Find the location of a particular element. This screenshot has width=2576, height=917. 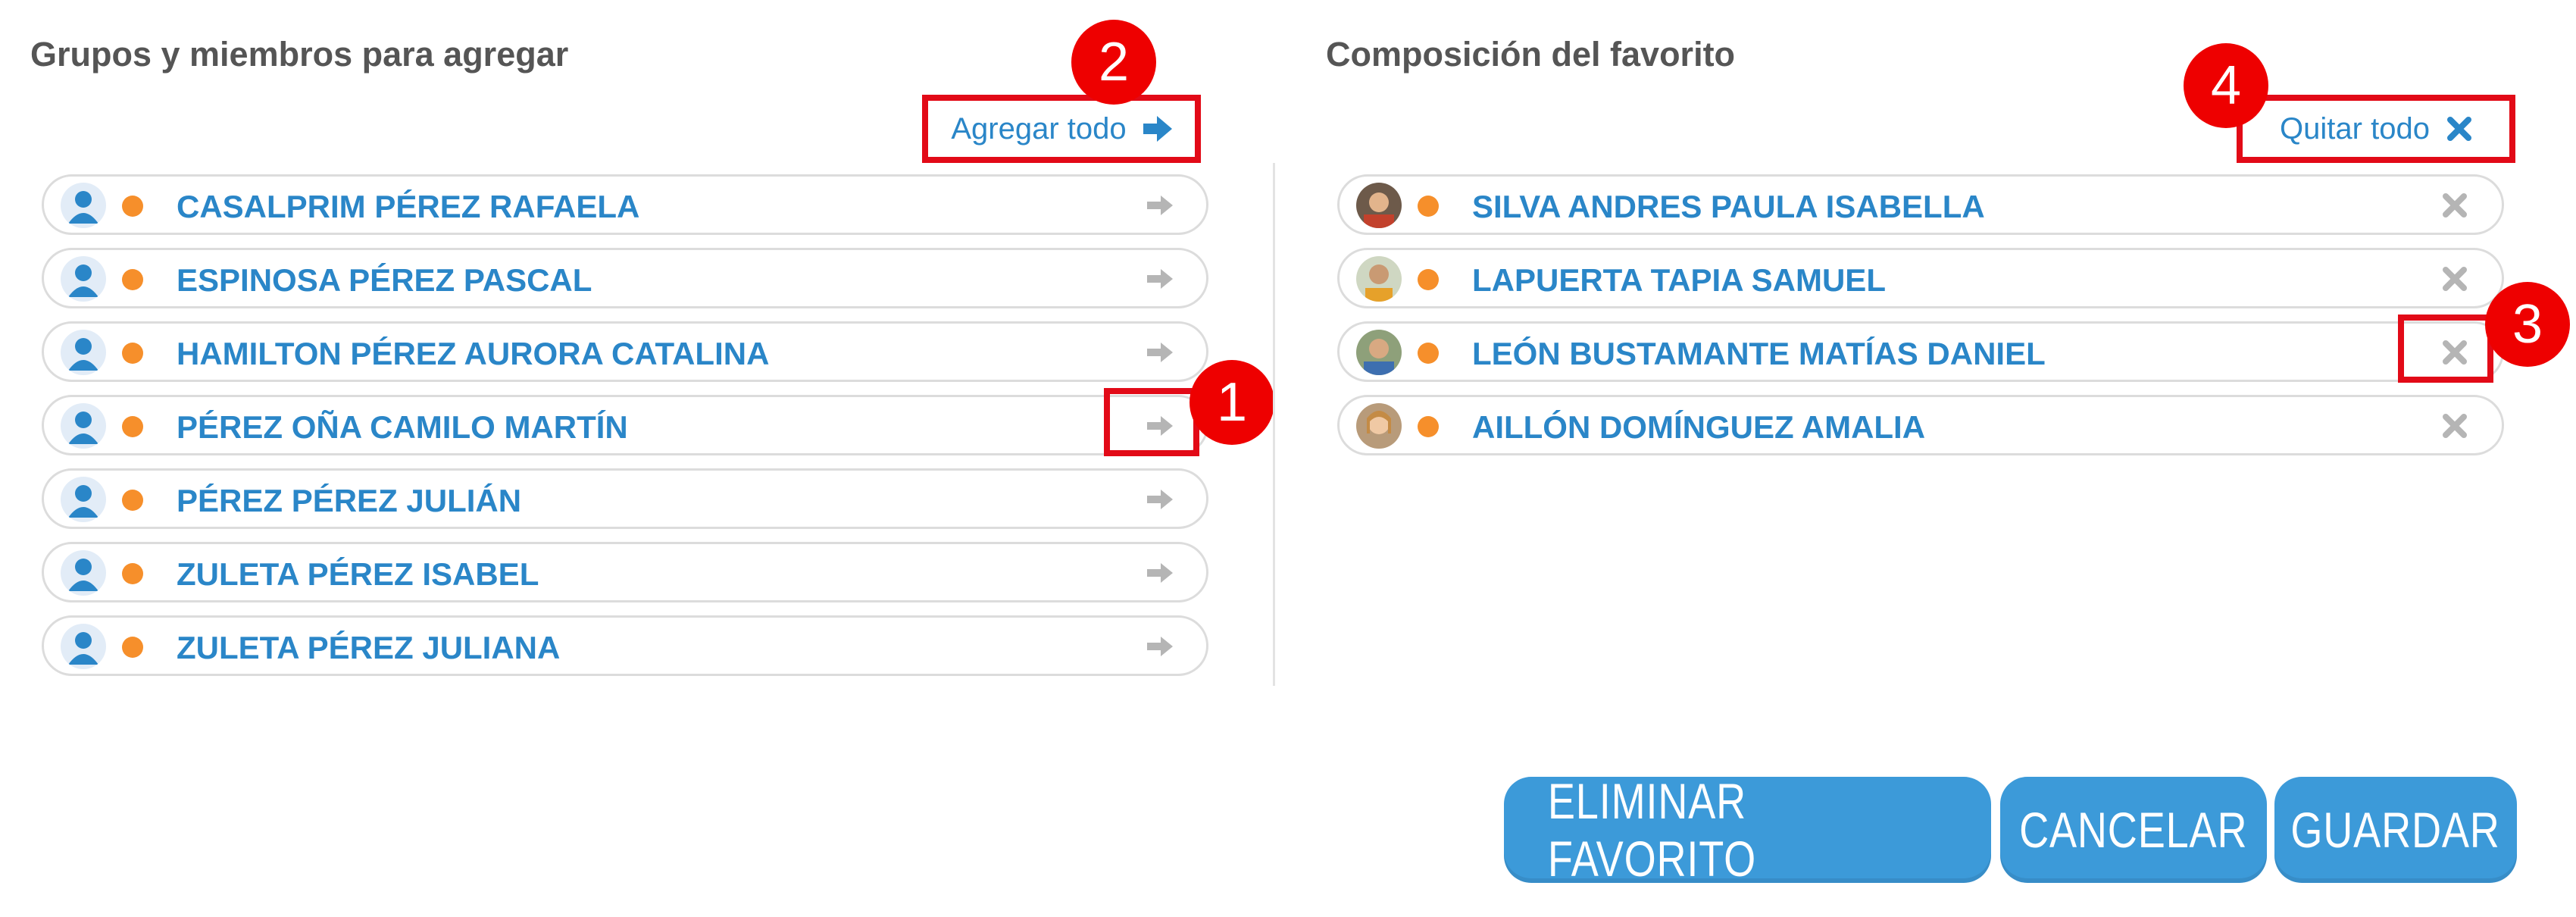

list-item: CASALPRIM PÉREZ RAFAELA is located at coordinates (625, 204).